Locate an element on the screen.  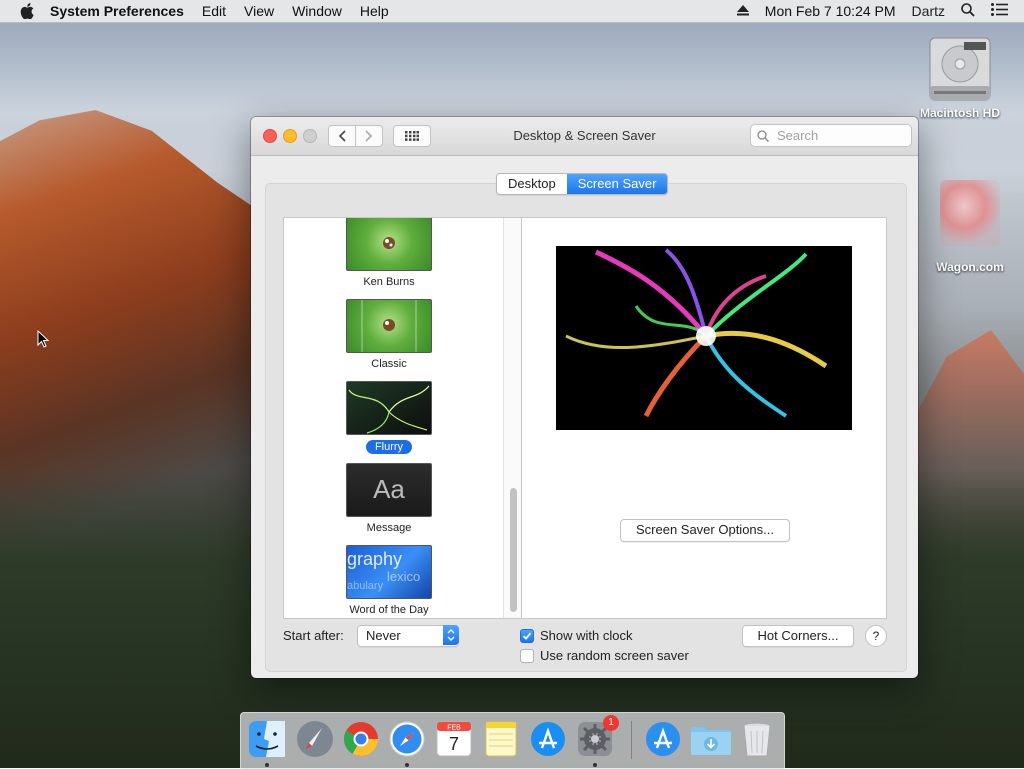
dock-chrome is located at coordinates (361, 739).